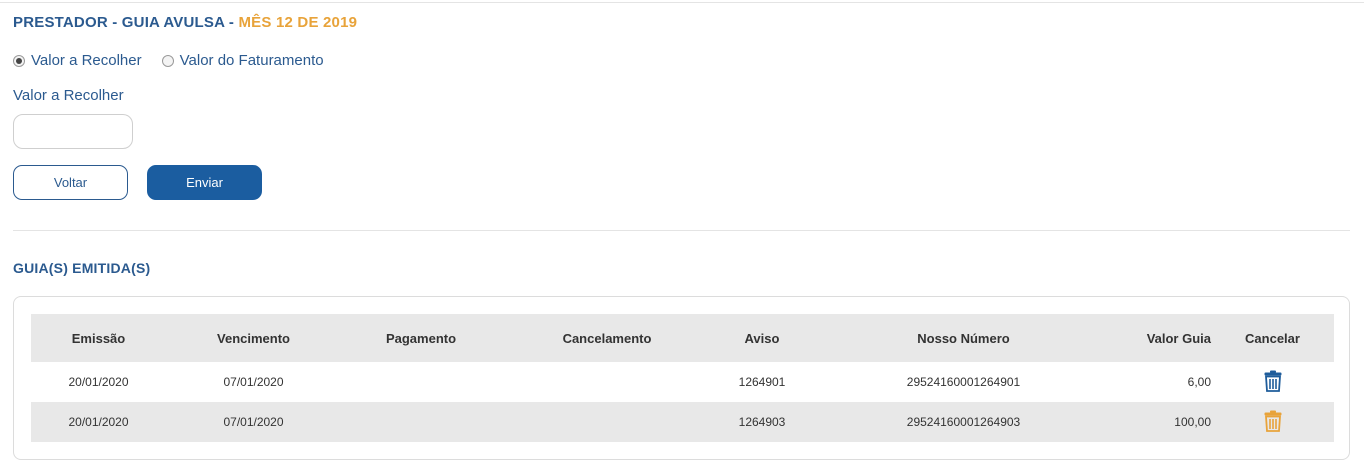  I want to click on col-cancelar: Cancelar, so click(1272, 338).